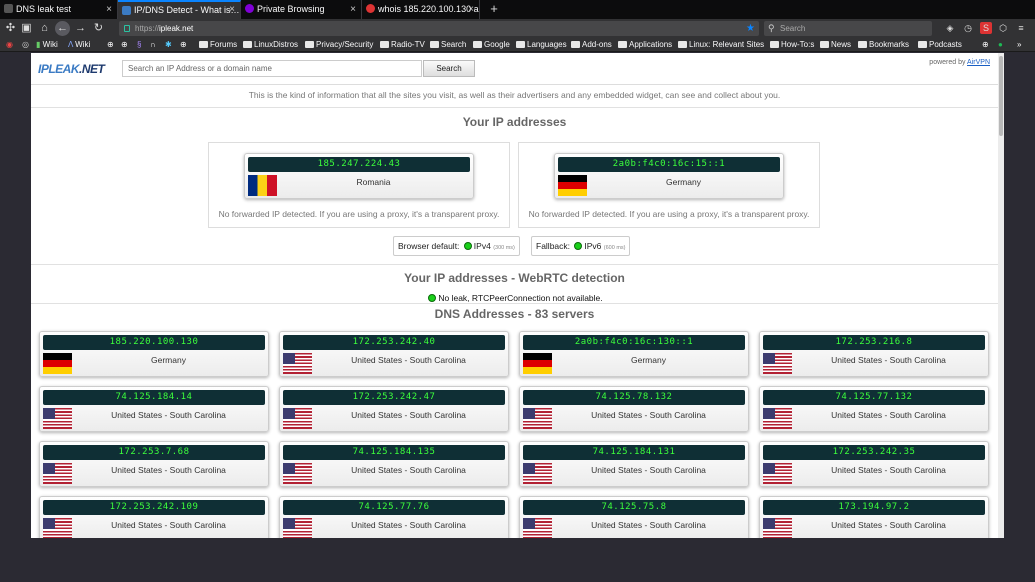 This screenshot has height=582, width=1035. I want to click on dns-ip-value: 173.194.97.2, so click(874, 507).